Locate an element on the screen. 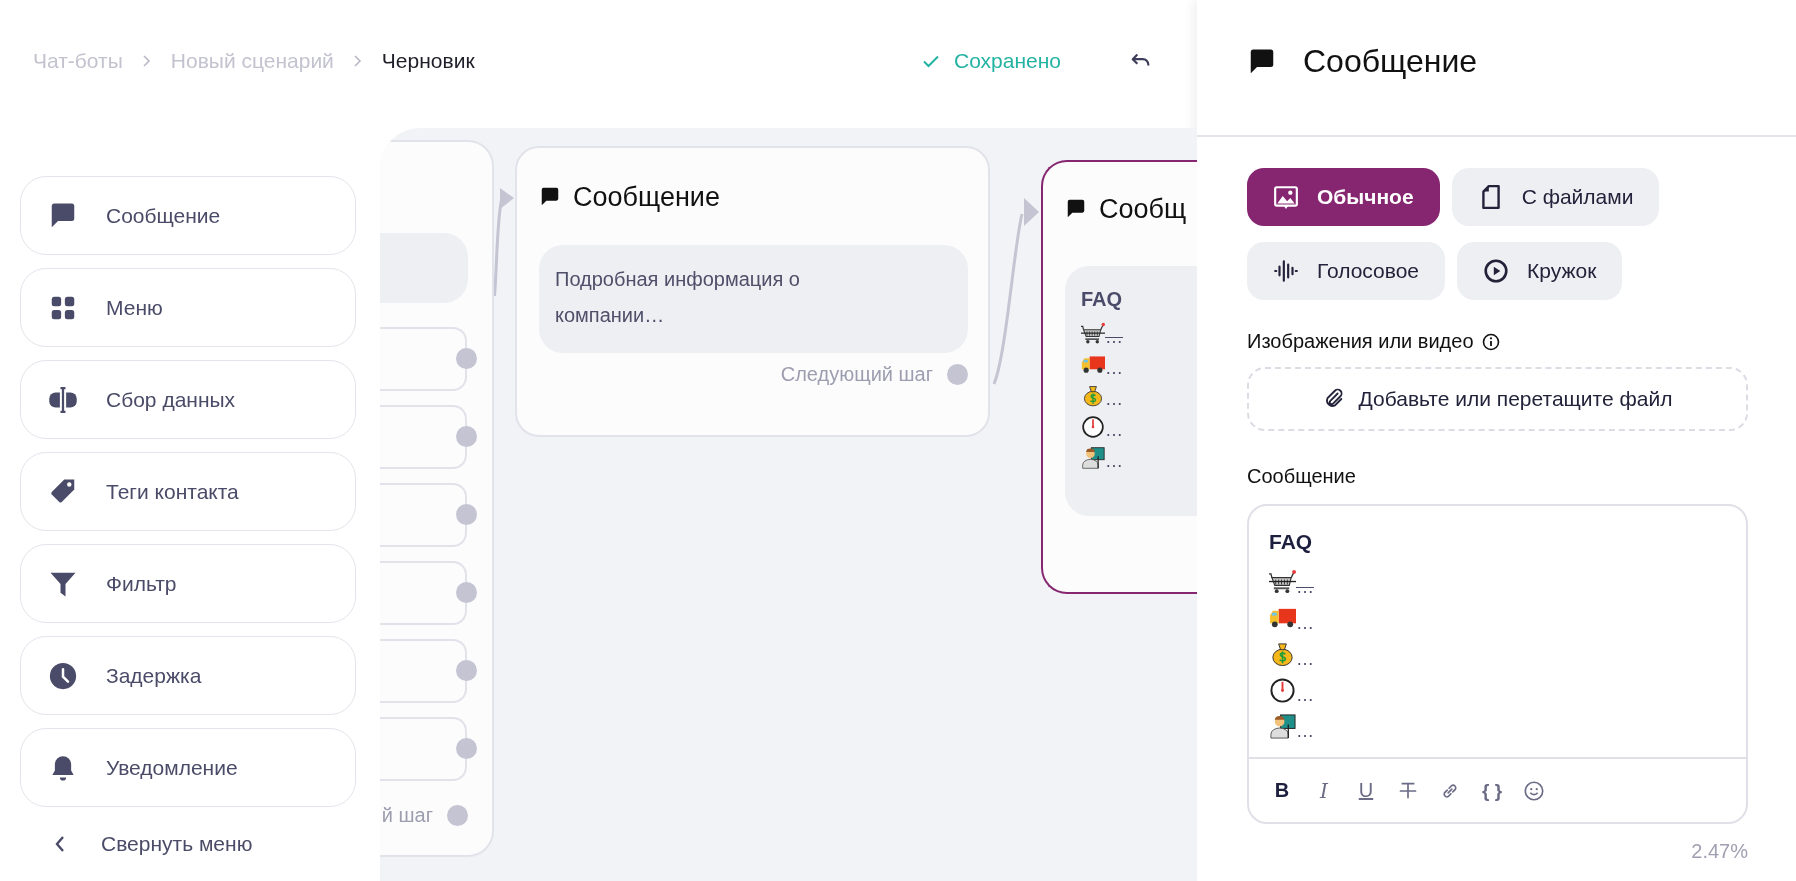  variable-button: { } is located at coordinates (1492, 790).